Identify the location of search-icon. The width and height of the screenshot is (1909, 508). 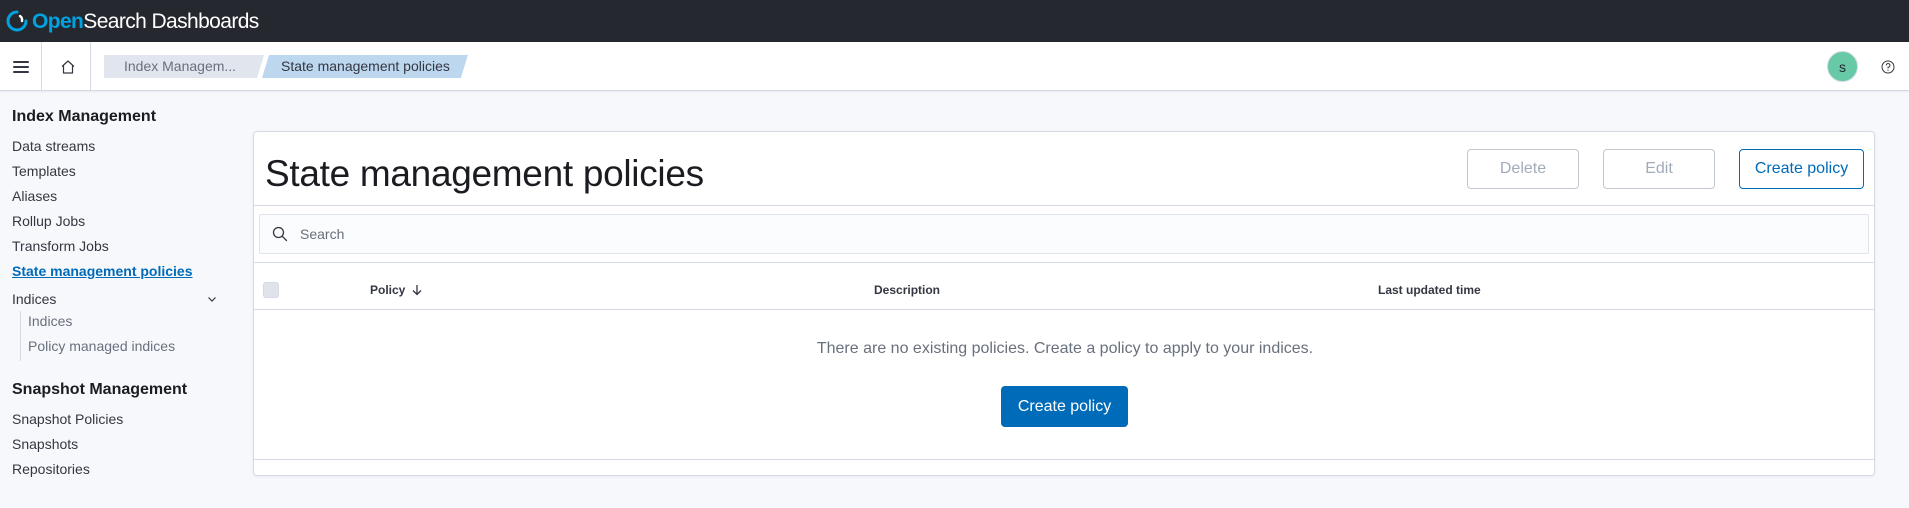
(280, 234).